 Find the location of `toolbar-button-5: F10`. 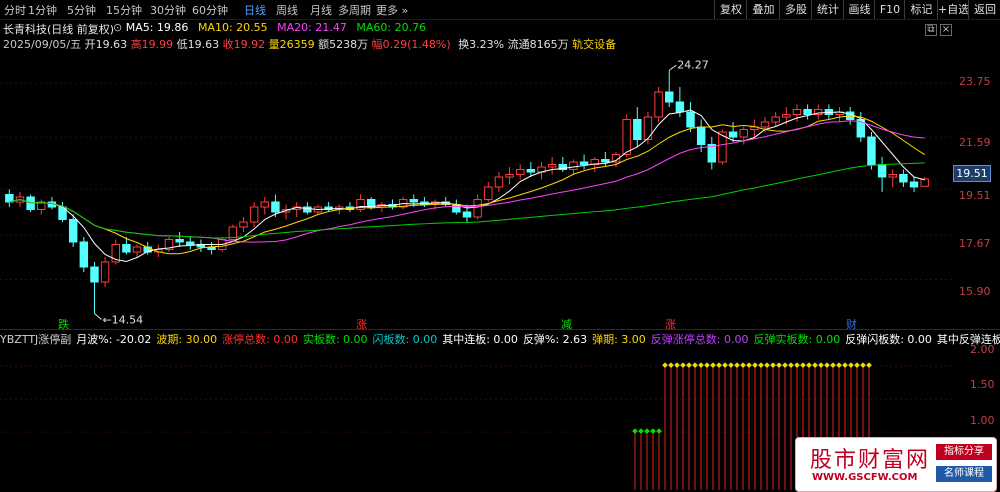

toolbar-button-5: F10 is located at coordinates (889, 9).